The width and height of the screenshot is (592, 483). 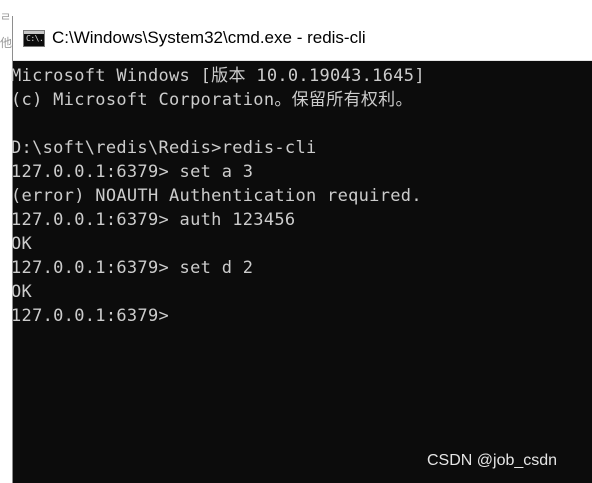 What do you see at coordinates (132, 172) in the screenshot?
I see `console-line: 127.0.0.1:6379> set a 3` at bounding box center [132, 172].